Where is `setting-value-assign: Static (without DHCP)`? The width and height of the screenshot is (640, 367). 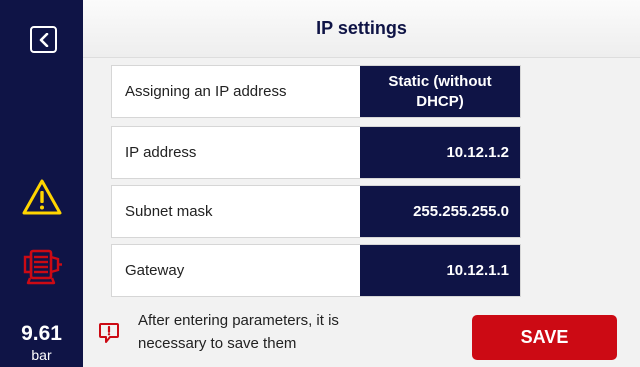 setting-value-assign: Static (without DHCP) is located at coordinates (440, 91).